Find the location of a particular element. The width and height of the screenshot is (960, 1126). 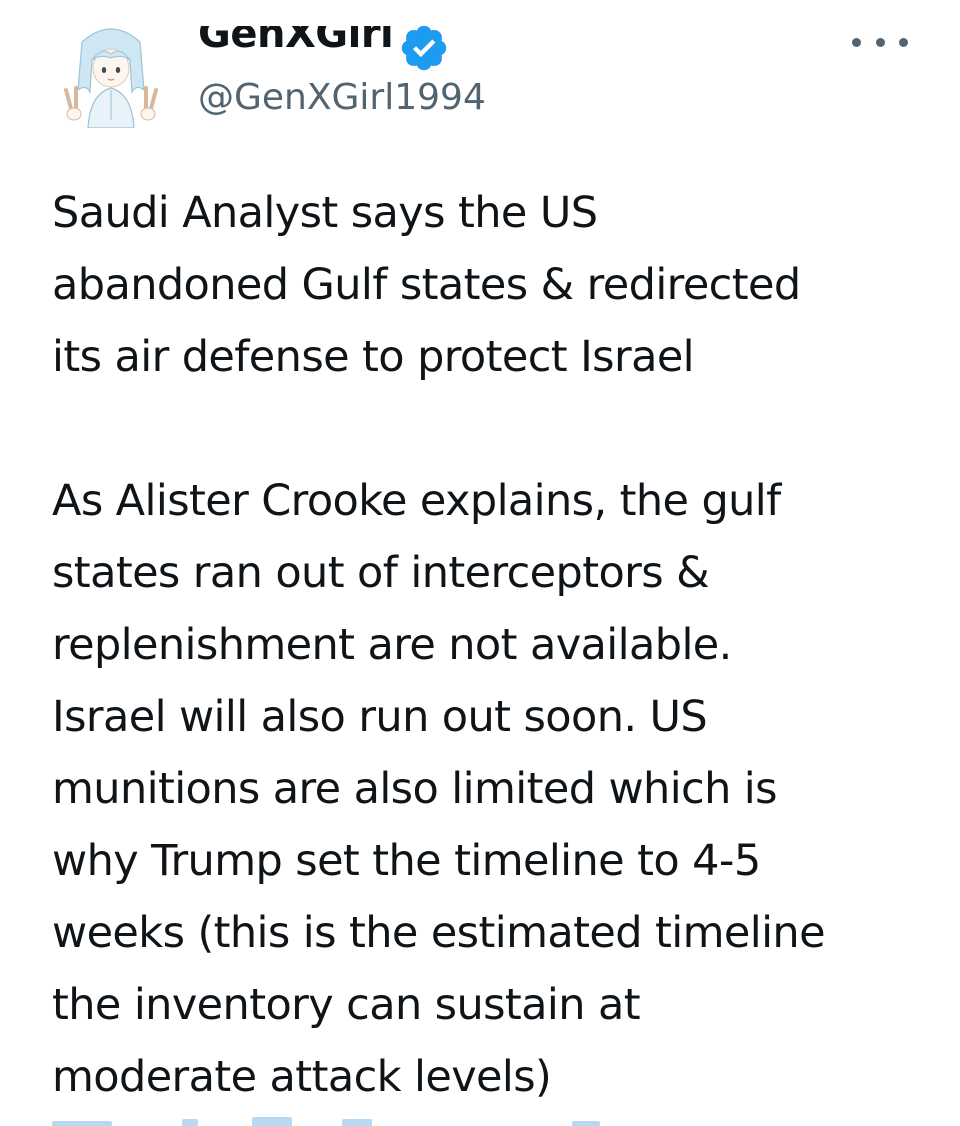

verified-badge-icon is located at coordinates (424, 48).